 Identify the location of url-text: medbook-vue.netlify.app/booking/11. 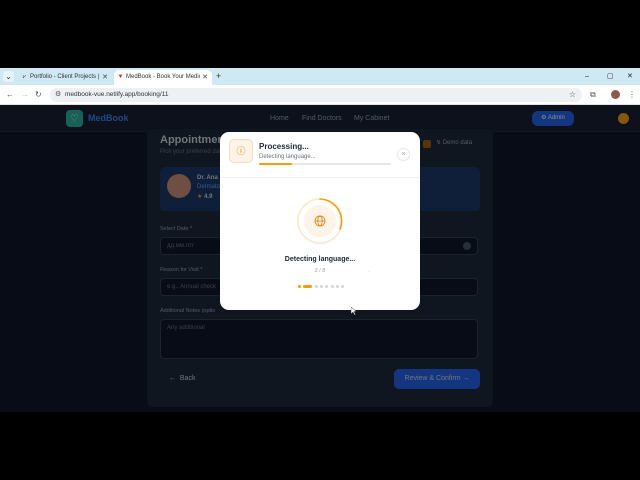
(117, 94).